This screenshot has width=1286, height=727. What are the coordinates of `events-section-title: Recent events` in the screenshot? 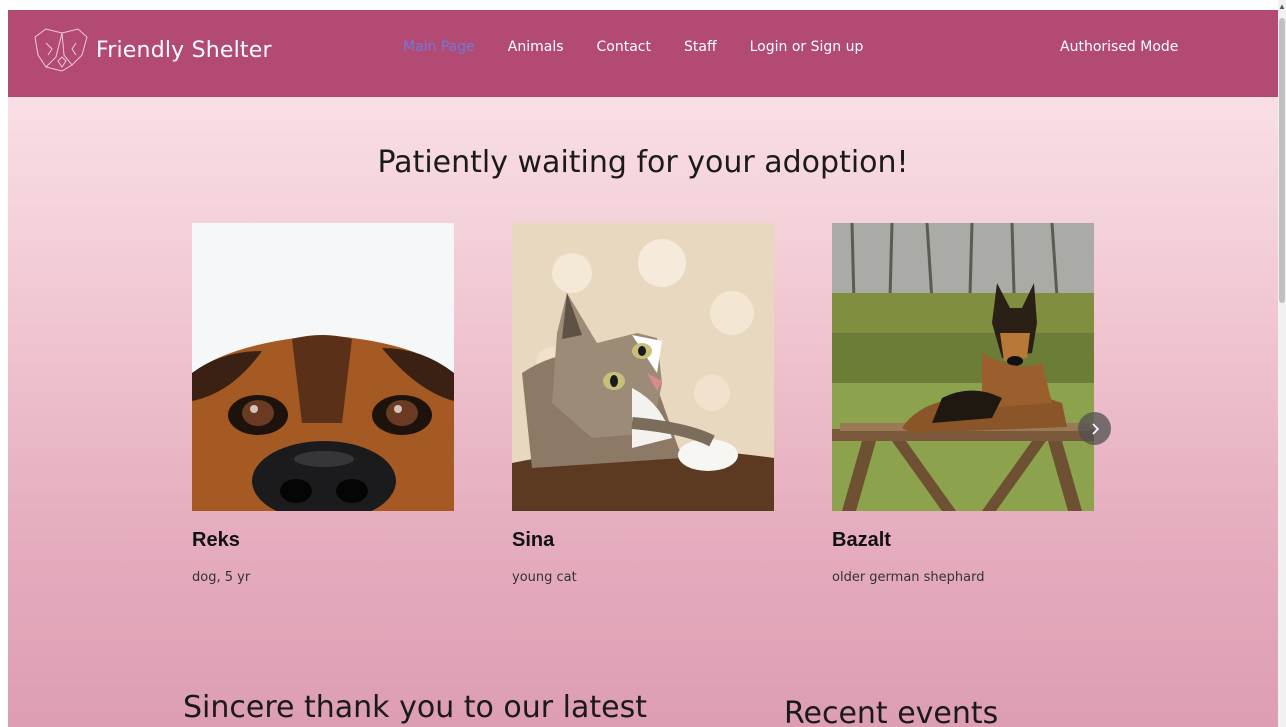 It's located at (891, 711).